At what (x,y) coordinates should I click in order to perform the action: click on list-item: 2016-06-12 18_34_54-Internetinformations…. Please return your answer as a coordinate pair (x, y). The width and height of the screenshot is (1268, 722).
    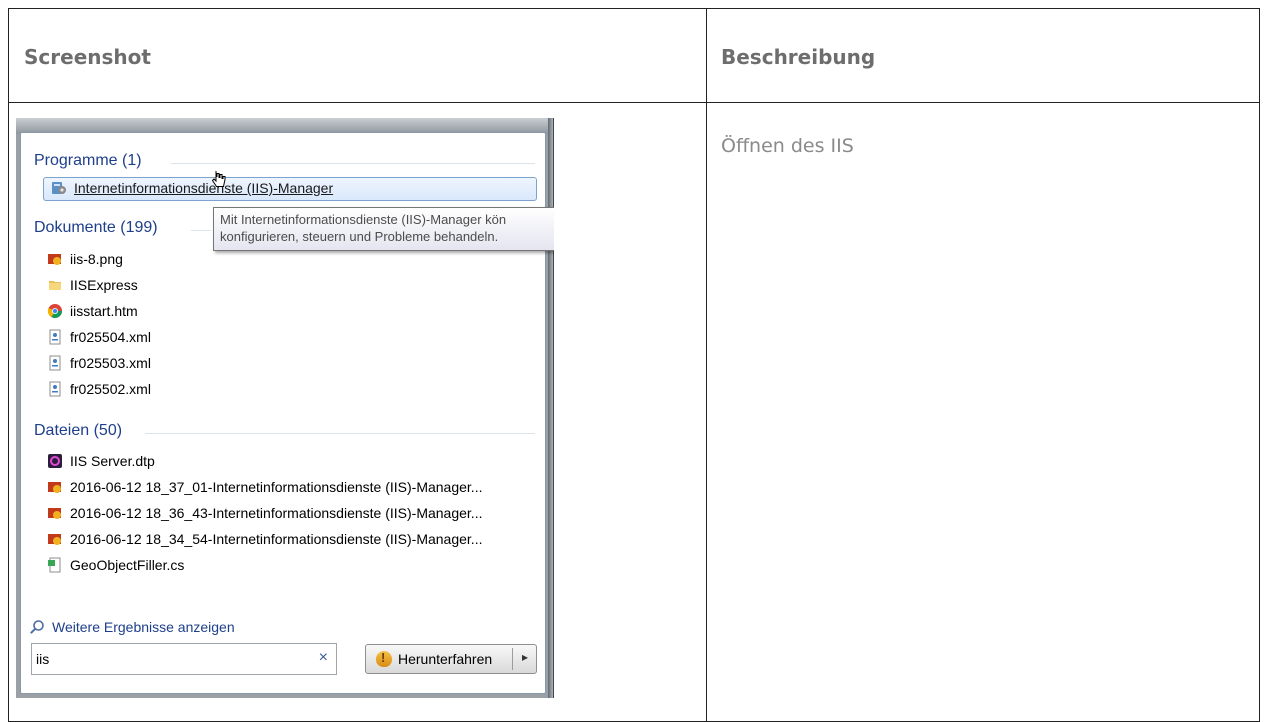
    Looking at the image, I should click on (264, 539).